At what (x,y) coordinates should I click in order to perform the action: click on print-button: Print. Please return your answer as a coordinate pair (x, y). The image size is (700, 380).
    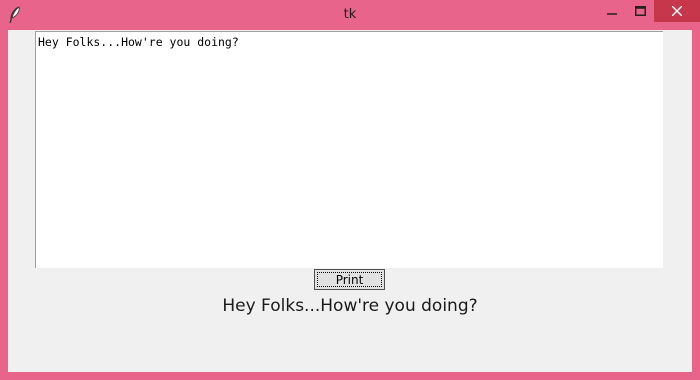
    Looking at the image, I should click on (349, 279).